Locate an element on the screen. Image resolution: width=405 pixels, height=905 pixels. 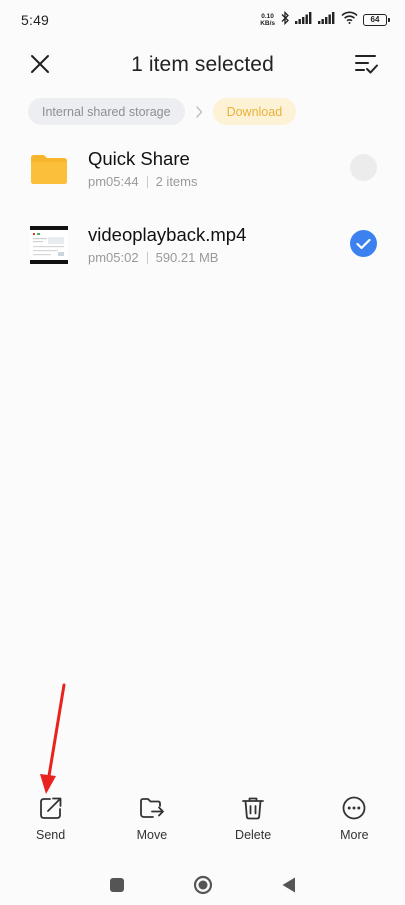
file-time: pm05:02 is located at coordinates (113, 257).